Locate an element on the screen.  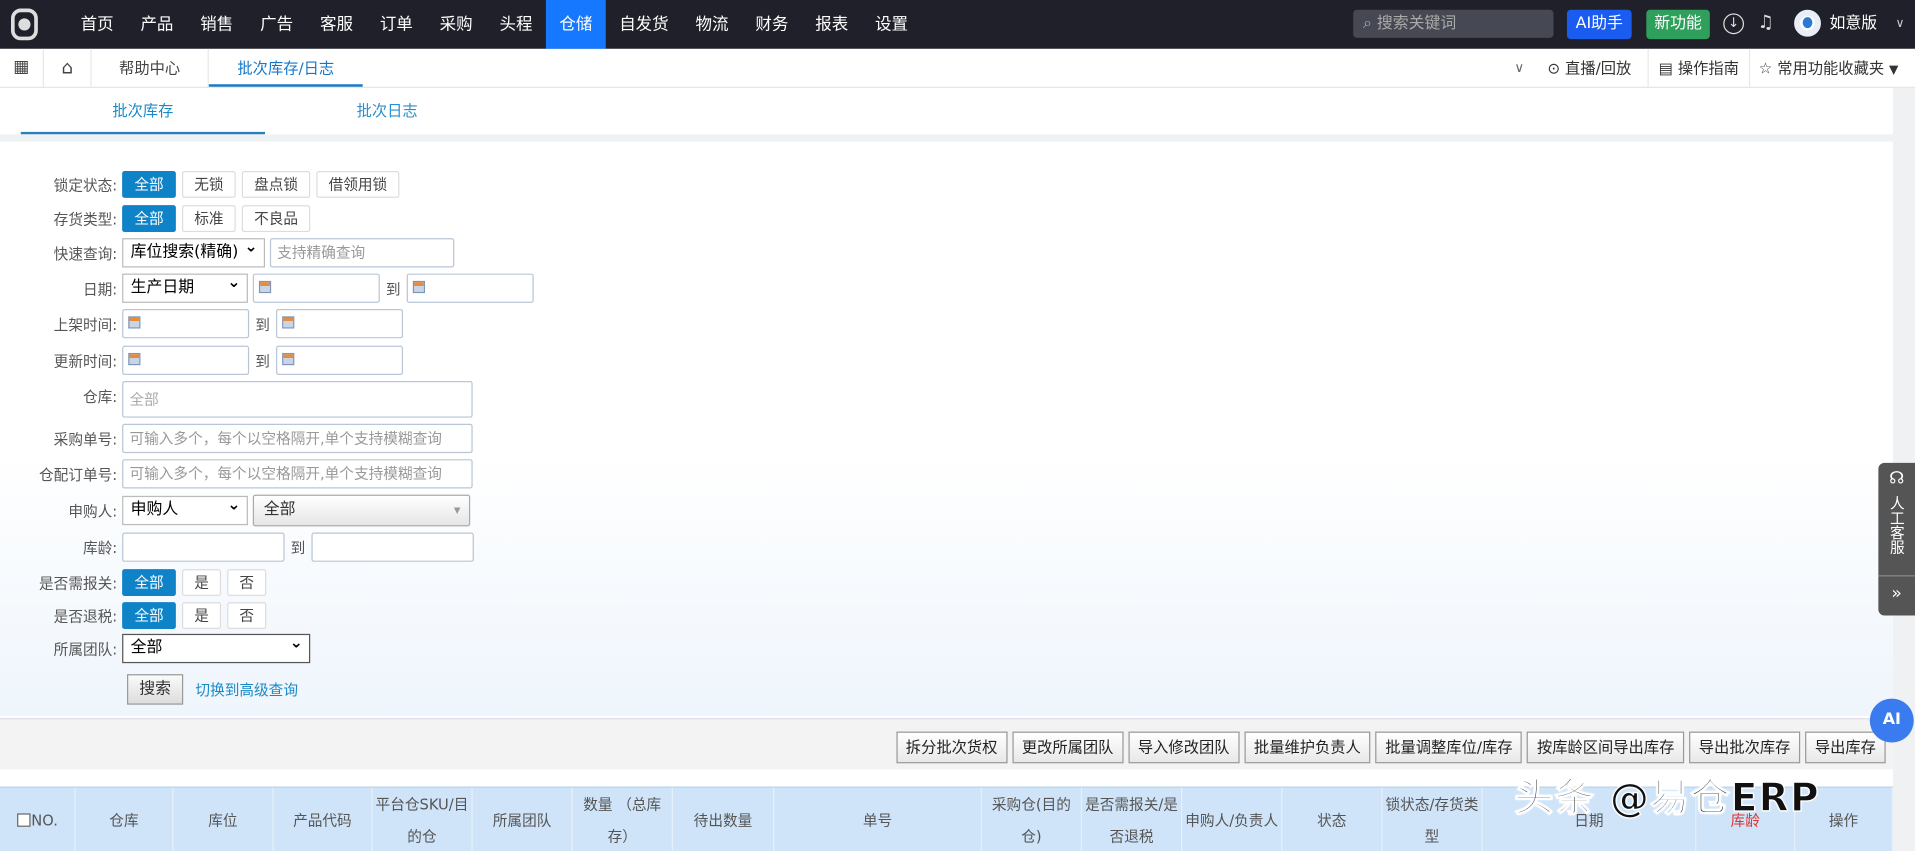
search-button: 搜索 is located at coordinates (155, 689).